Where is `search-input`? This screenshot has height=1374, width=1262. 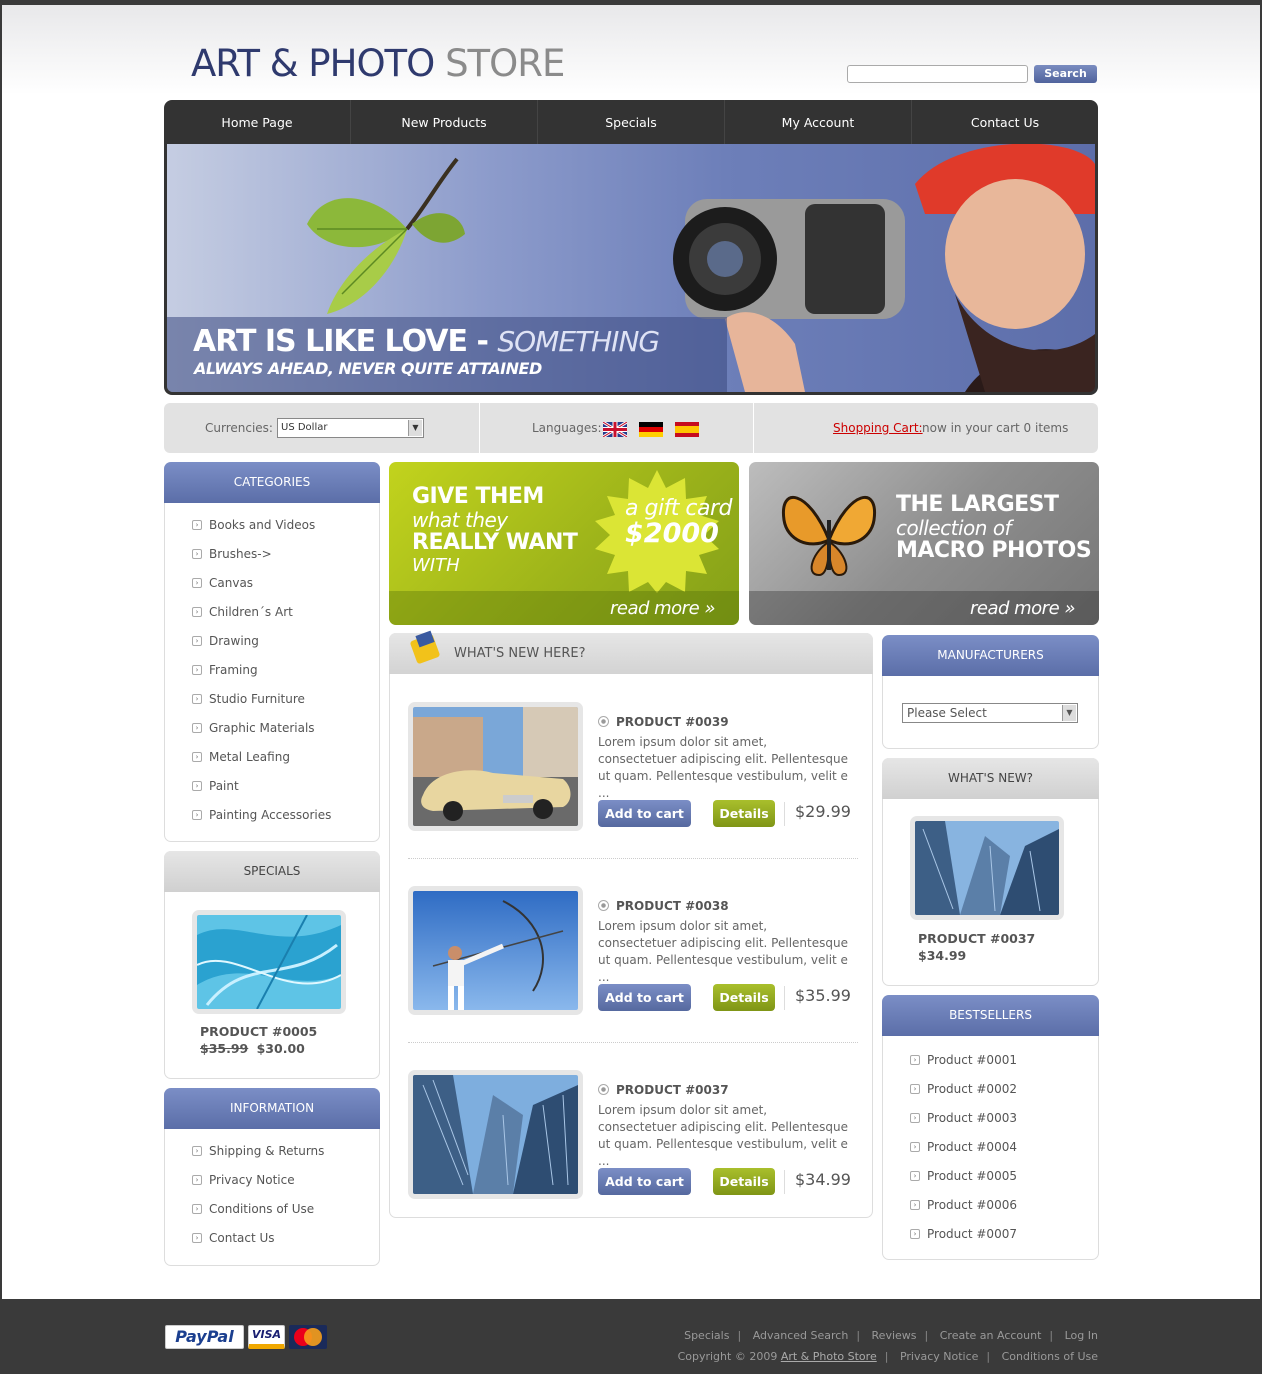
search-input is located at coordinates (937, 74).